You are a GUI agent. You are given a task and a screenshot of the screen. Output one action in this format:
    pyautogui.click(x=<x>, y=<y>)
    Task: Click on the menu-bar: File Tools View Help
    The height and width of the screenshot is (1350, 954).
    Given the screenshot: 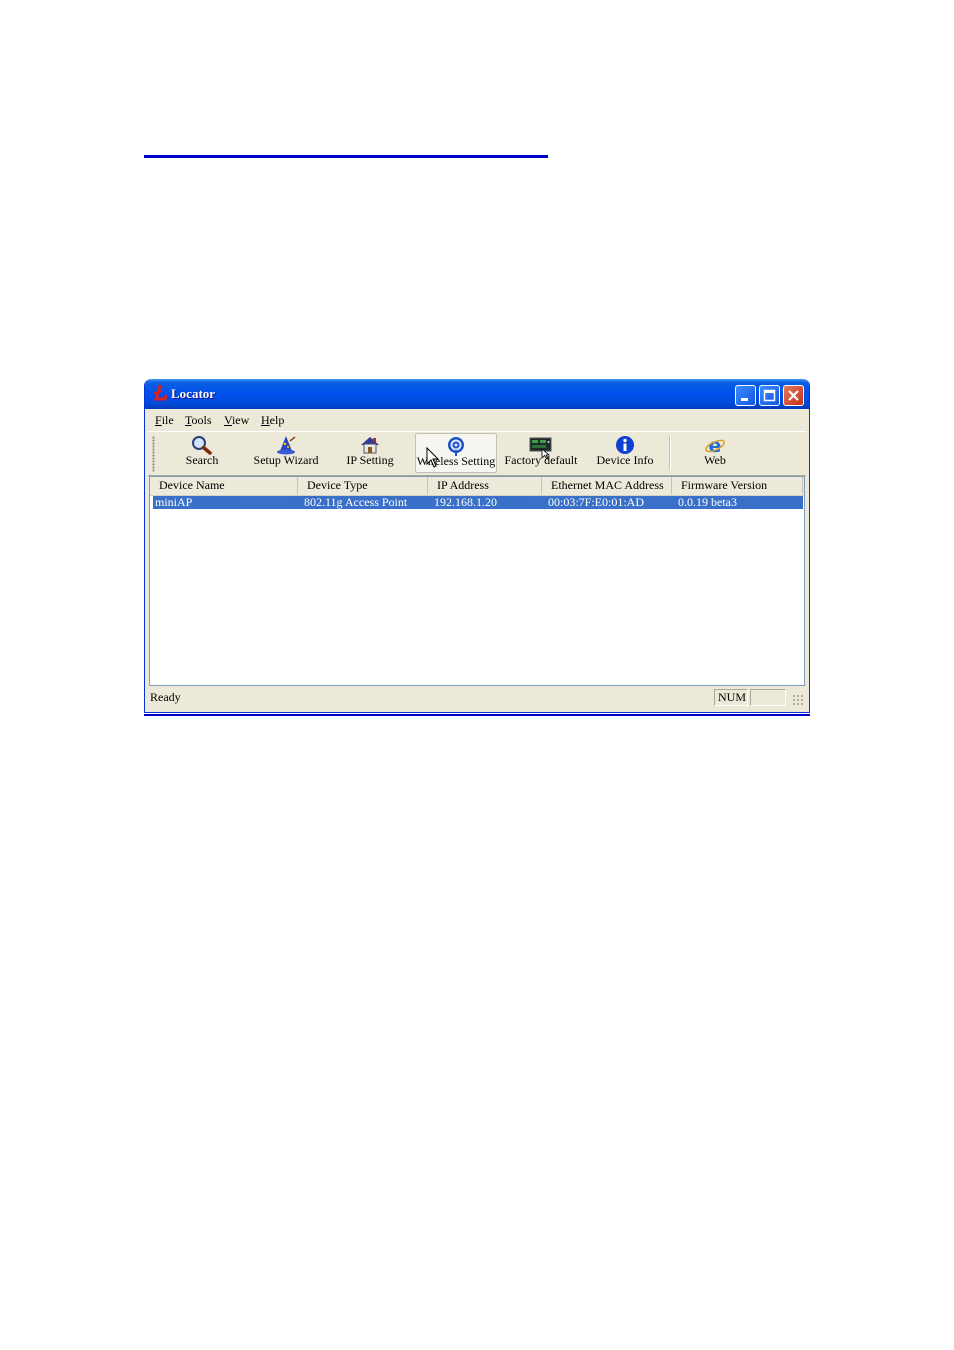 What is the action you would take?
    pyautogui.click(x=477, y=420)
    